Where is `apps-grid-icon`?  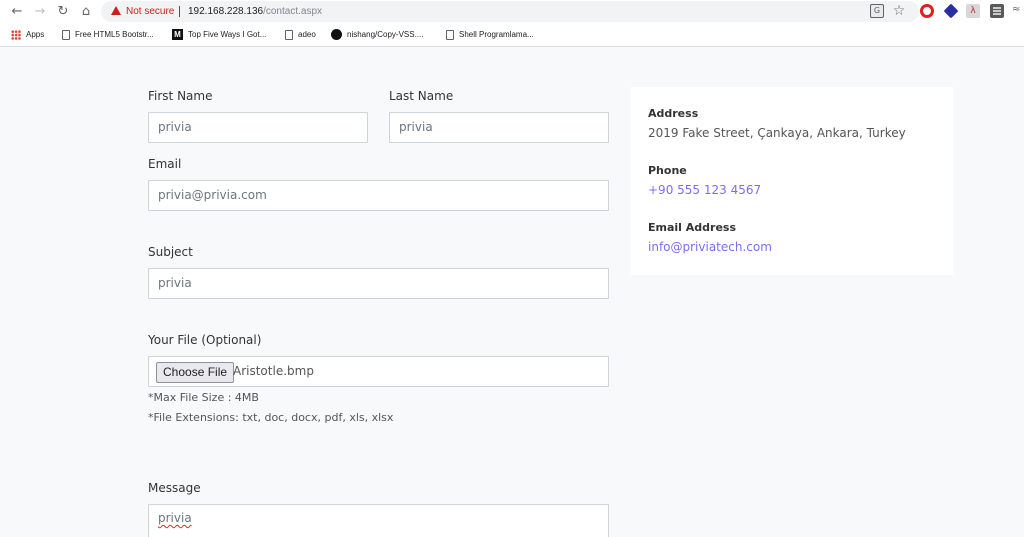
apps-grid-icon is located at coordinates (16, 34).